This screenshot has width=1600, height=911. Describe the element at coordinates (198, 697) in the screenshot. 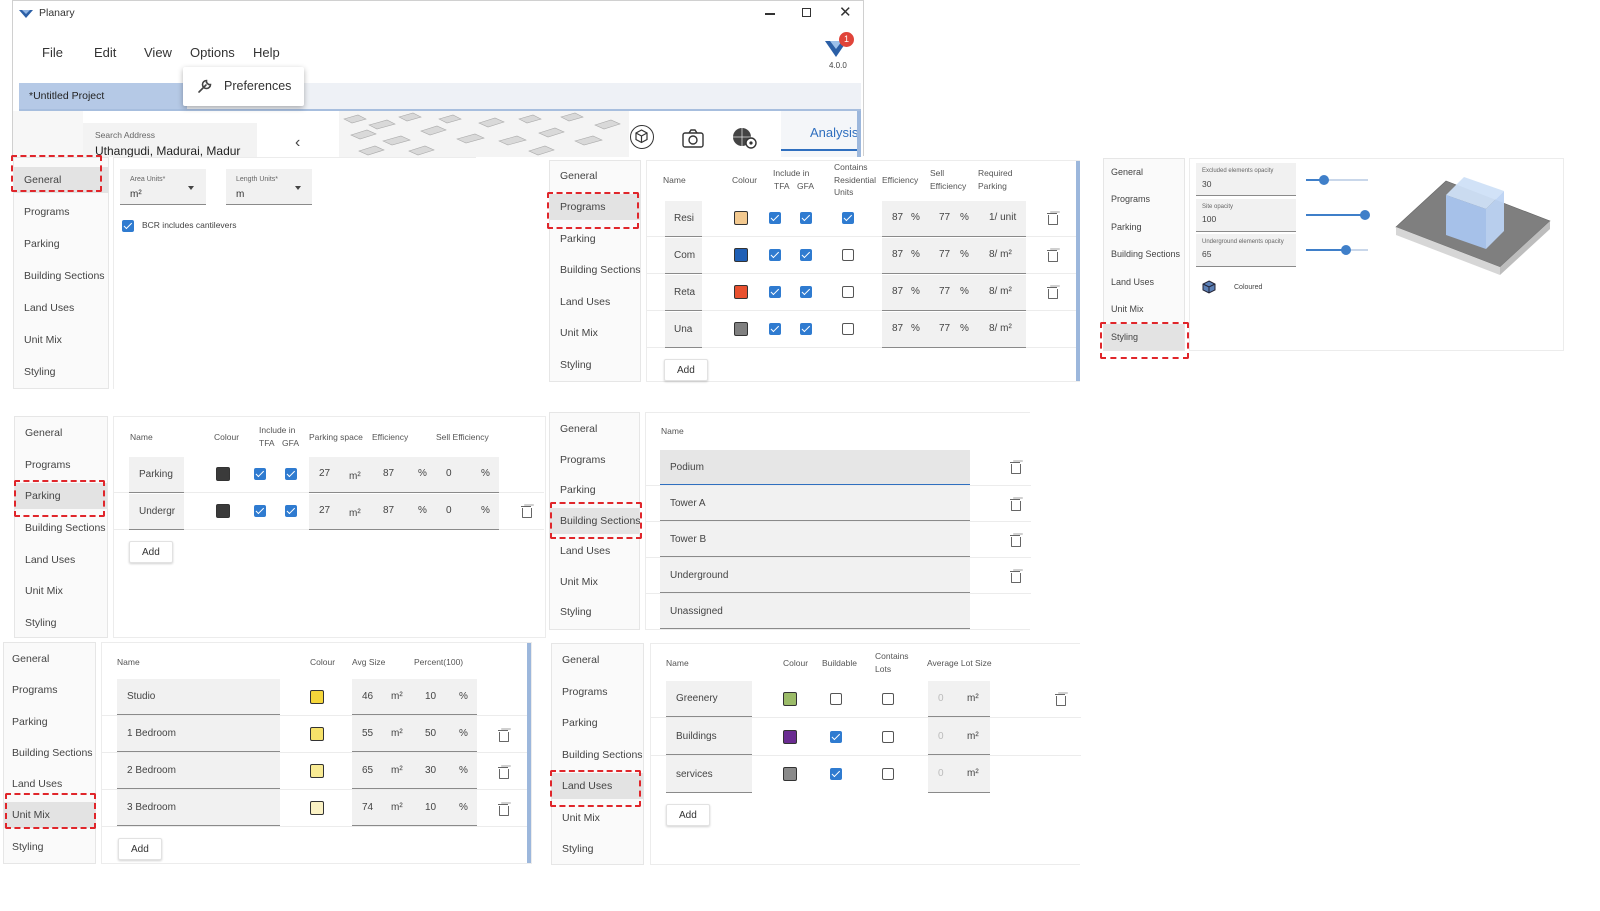

I see `unit-name-input: Studio` at that location.